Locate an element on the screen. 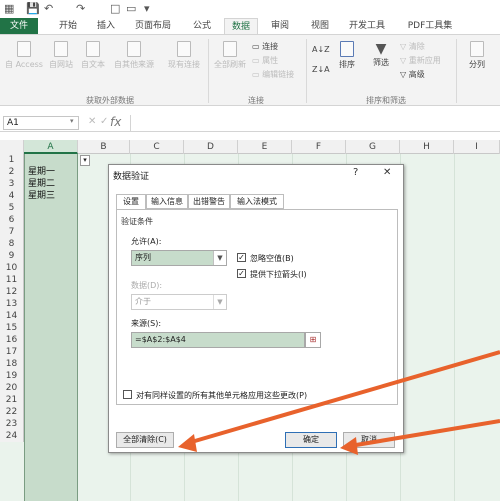 This screenshot has height=501, width=500. arrow-to-ok is located at coordinates (424, 433).